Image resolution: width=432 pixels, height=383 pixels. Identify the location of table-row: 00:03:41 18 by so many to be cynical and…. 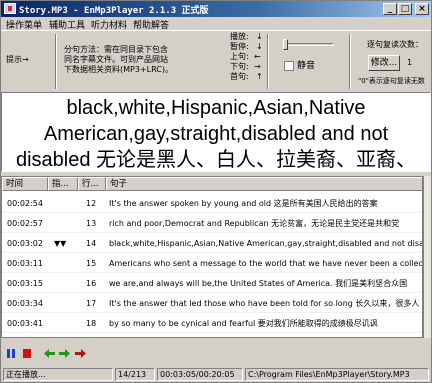
(212, 323).